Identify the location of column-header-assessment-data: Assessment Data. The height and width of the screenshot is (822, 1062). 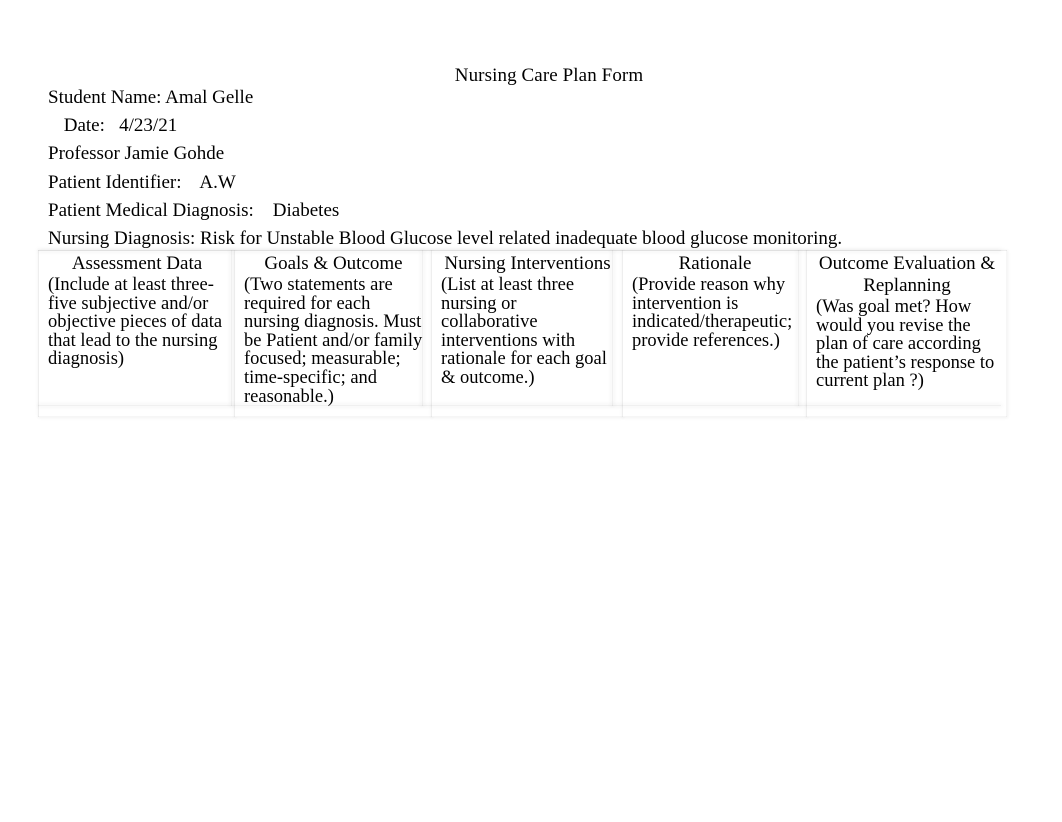
(137, 263).